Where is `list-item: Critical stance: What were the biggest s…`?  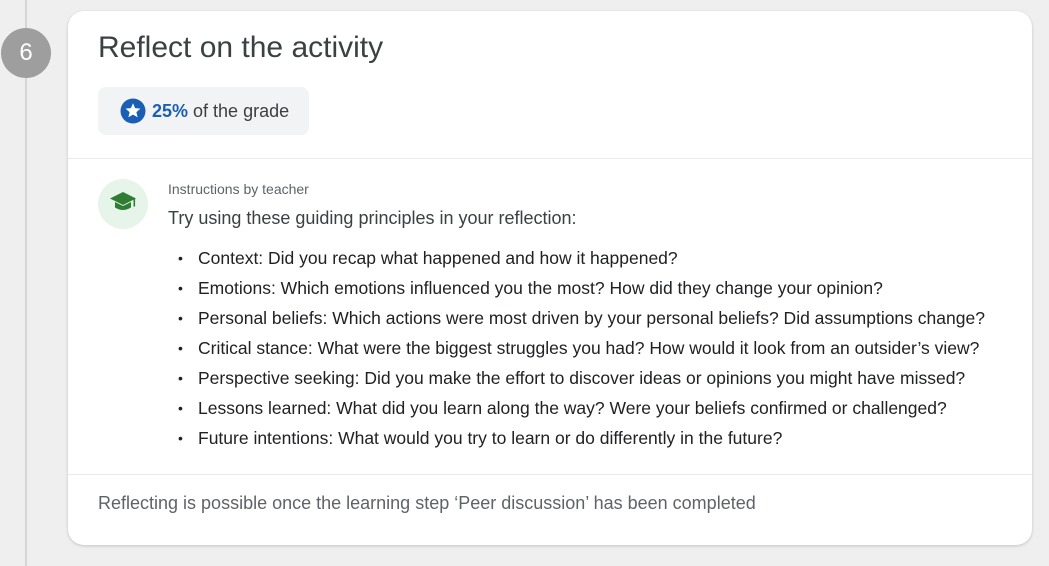 list-item: Critical stance: What were the biggest s… is located at coordinates (581, 350).